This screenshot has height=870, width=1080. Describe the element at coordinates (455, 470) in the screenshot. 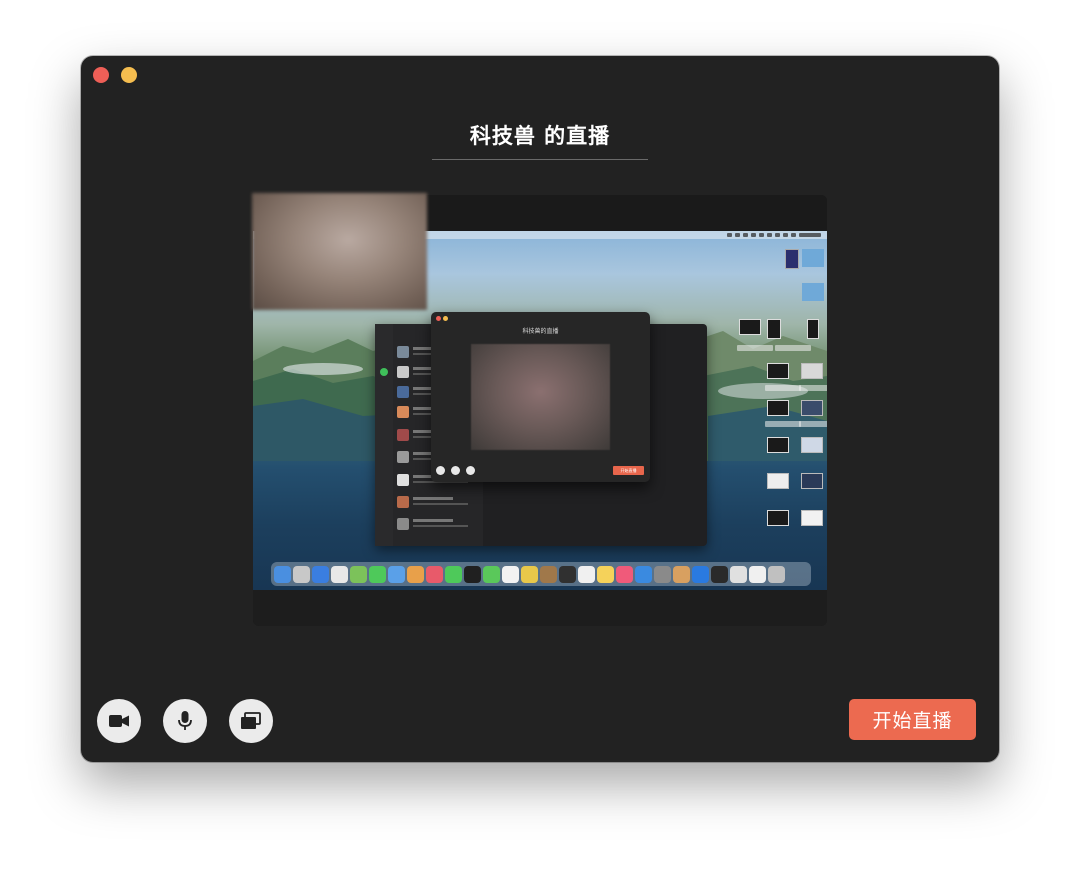

I see `captured-microphone-icon` at that location.